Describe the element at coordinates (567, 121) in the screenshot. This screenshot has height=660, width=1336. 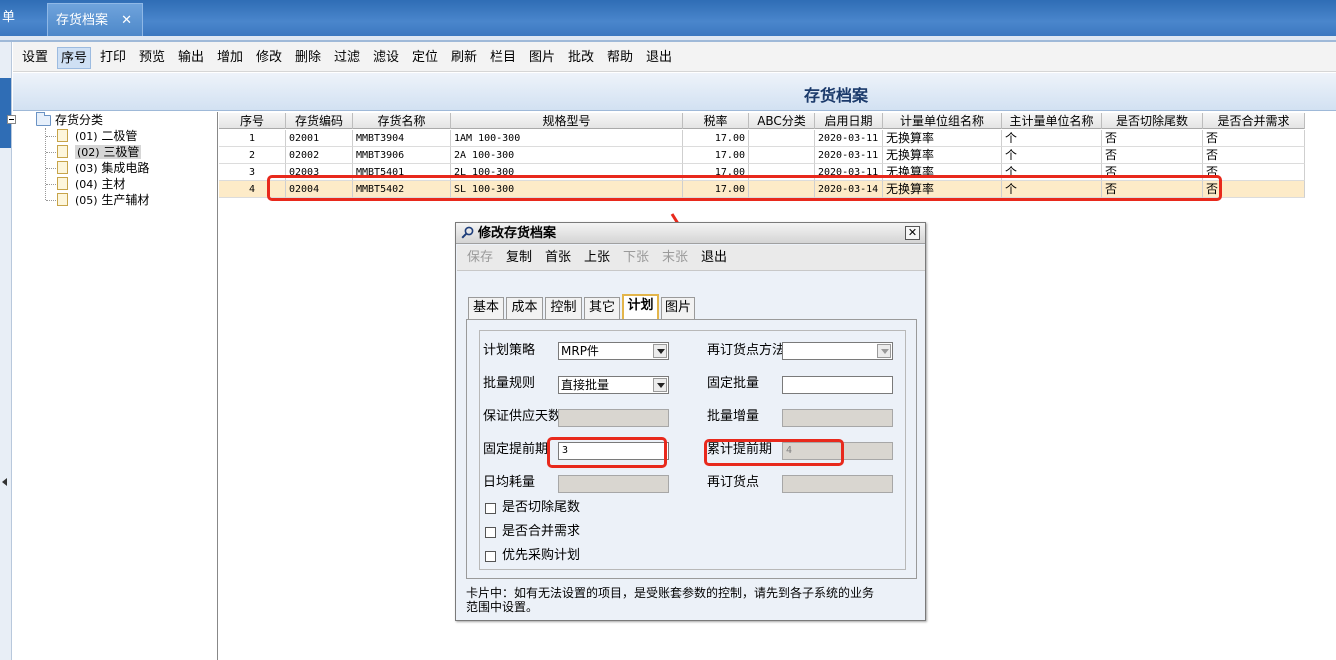
I see `column-header: 规格型号` at that location.